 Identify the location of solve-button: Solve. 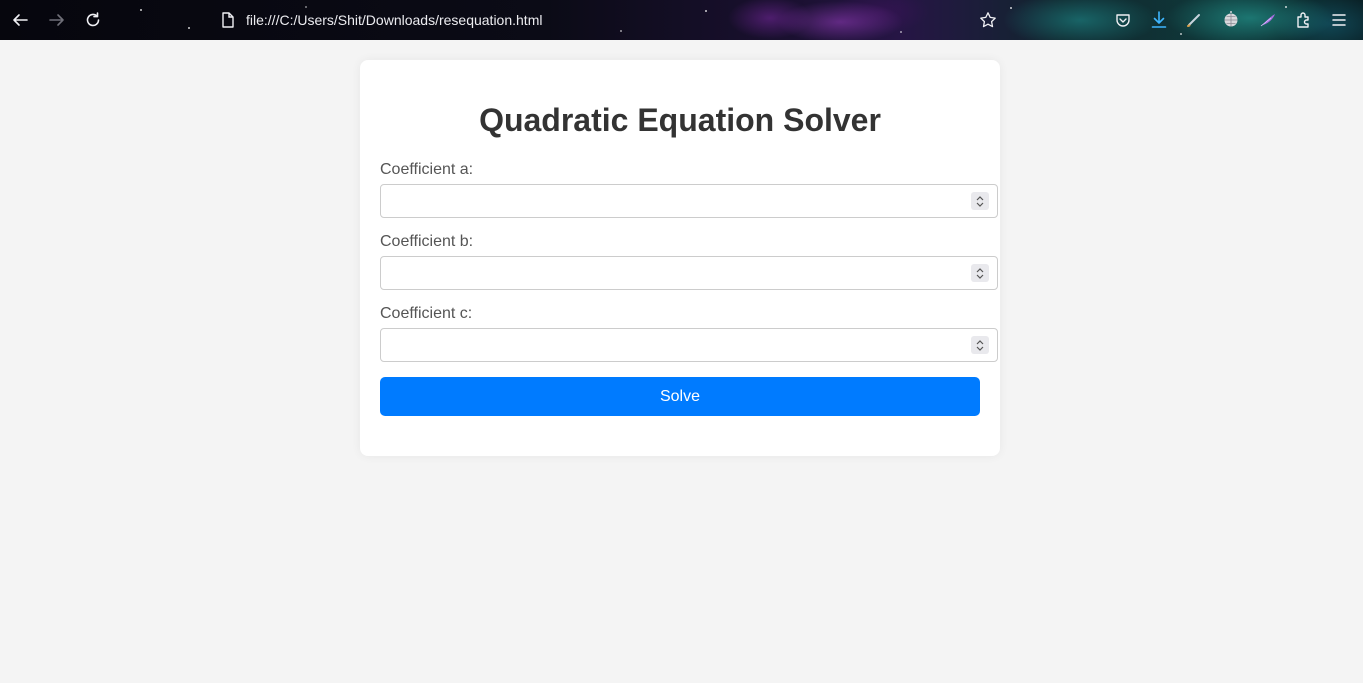
(680, 396).